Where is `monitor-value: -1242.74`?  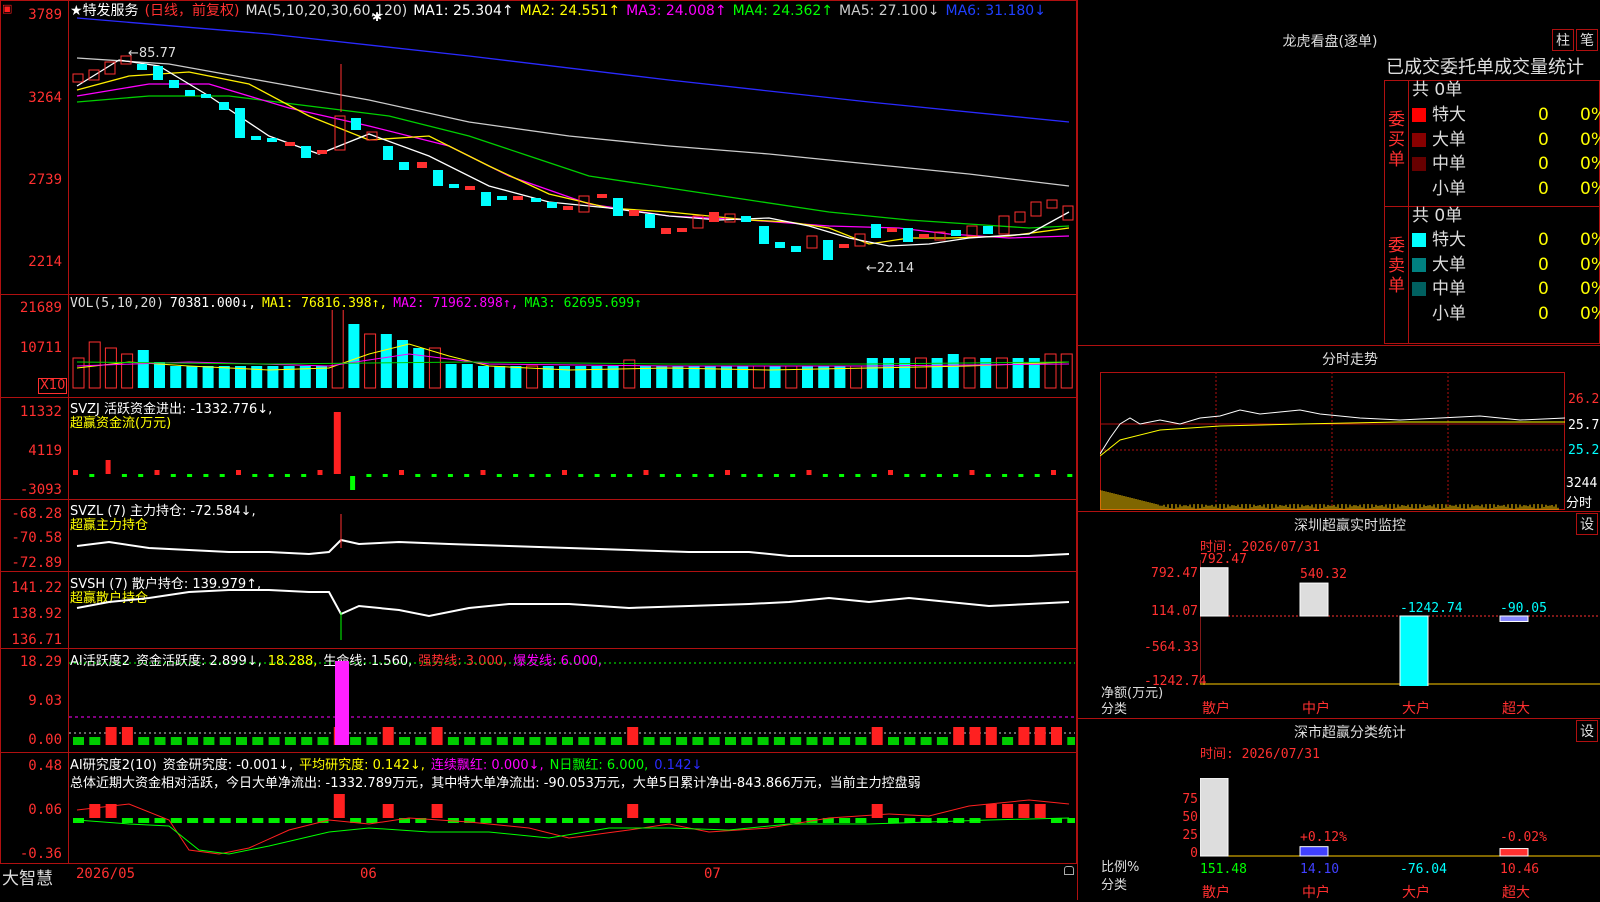 monitor-value: -1242.74 is located at coordinates (1431, 608).